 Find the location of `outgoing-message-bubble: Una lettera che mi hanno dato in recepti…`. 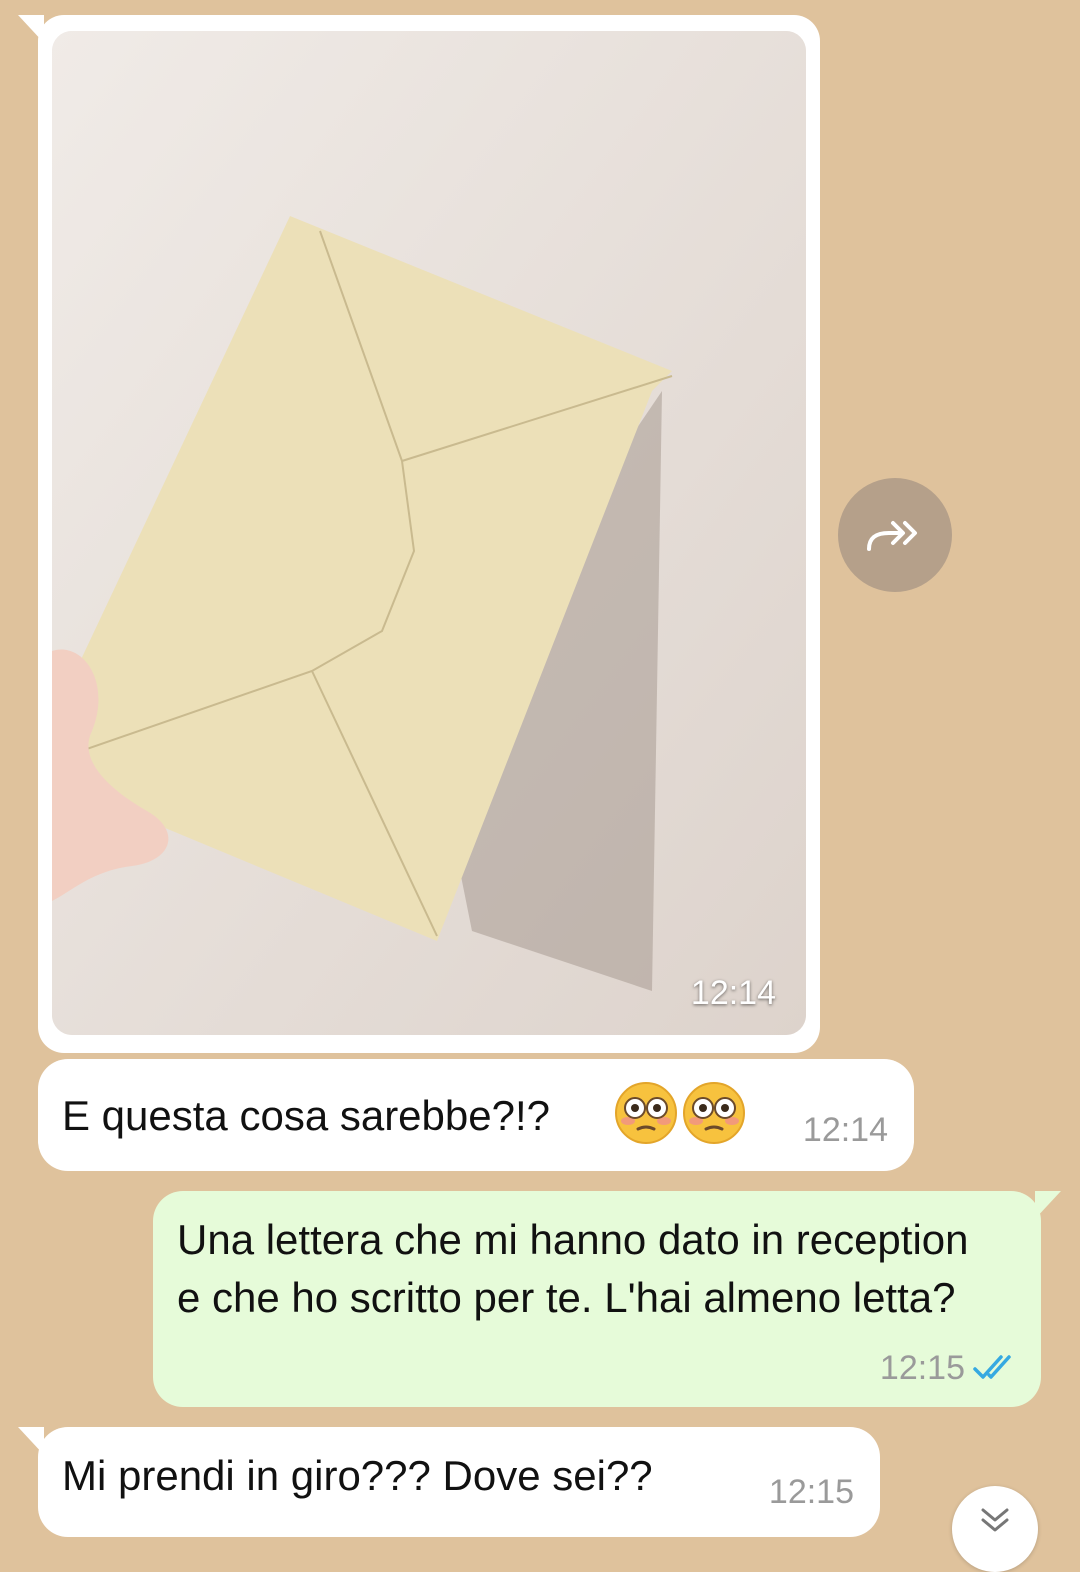

outgoing-message-bubble: Una lettera che mi hanno dato in recepti… is located at coordinates (607, 1299).